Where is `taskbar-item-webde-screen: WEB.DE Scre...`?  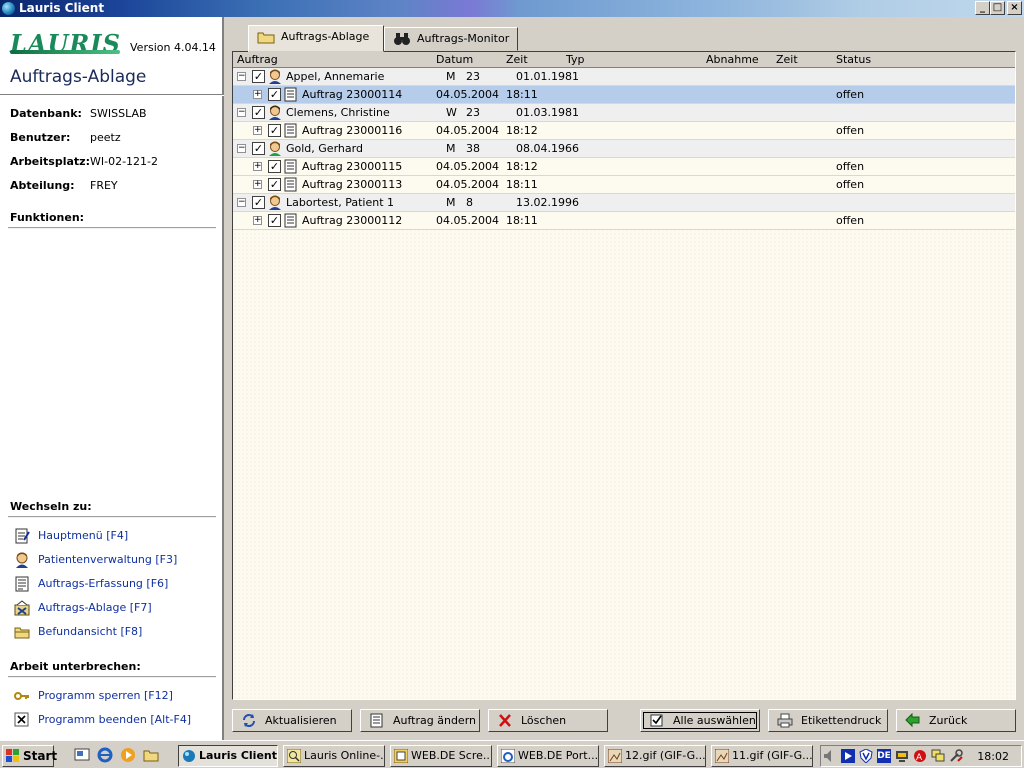
taskbar-item-webde-screen: WEB.DE Scre... is located at coordinates (441, 756).